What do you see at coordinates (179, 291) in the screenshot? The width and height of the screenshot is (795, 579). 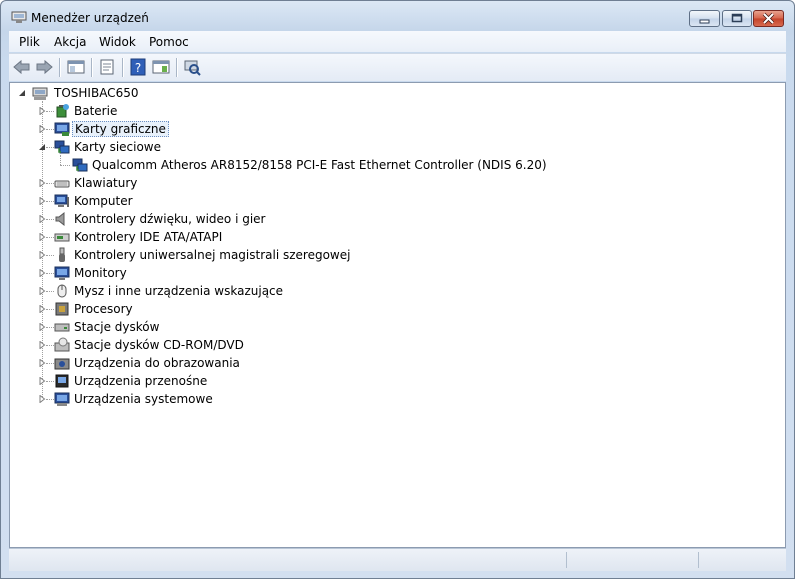 I see `tree-item-label: Mysz i inne urządzenia wskazujące` at bounding box center [179, 291].